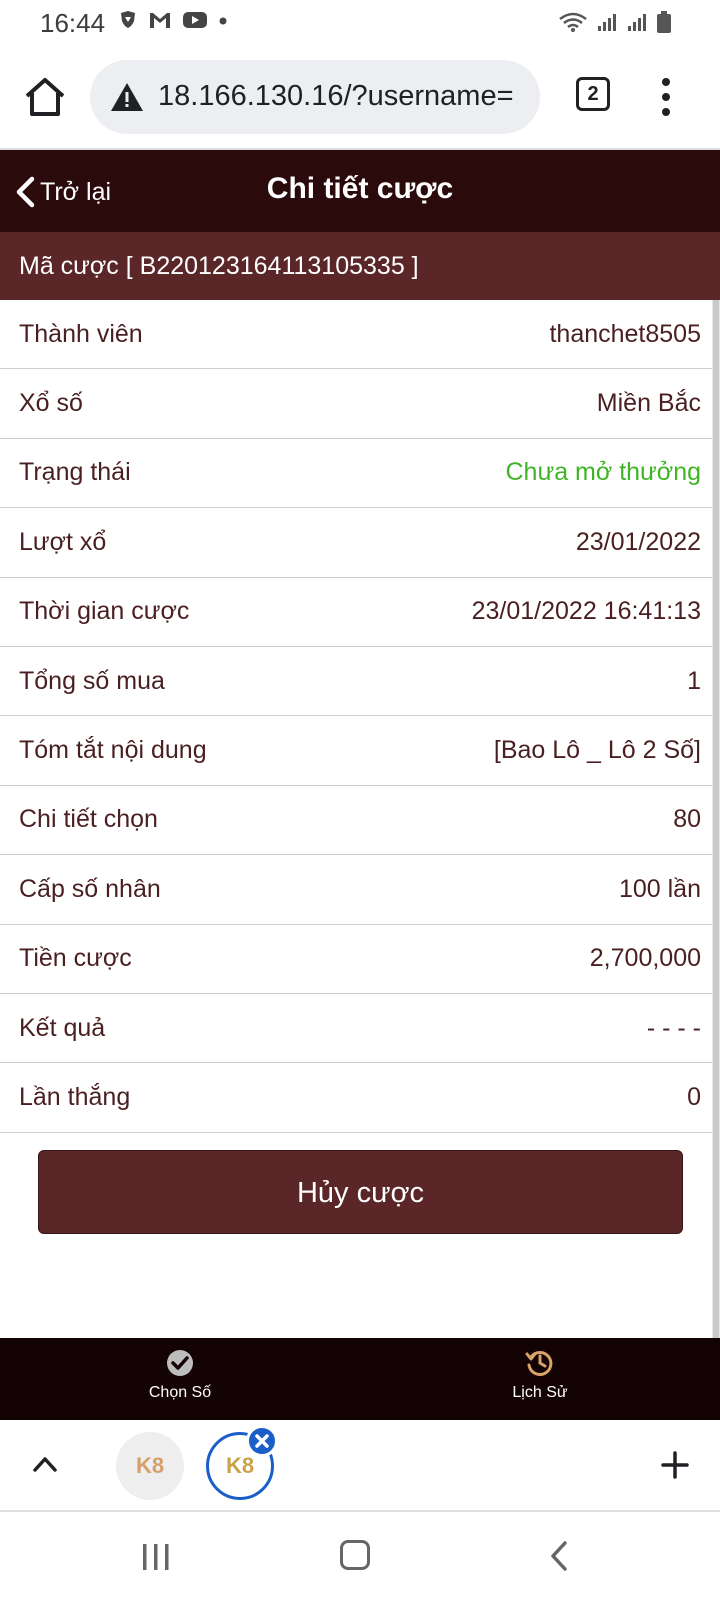  Describe the element at coordinates (694, 680) in the screenshot. I see `detail-value: 1` at that location.